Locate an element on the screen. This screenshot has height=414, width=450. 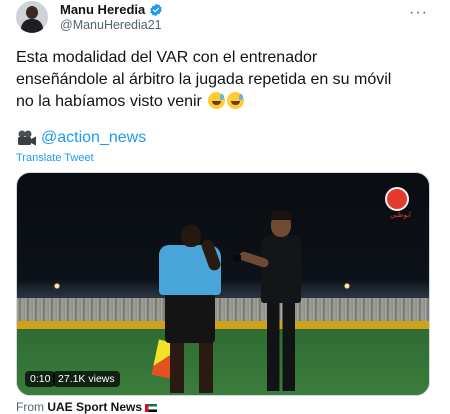
verified-badge-icon is located at coordinates (156, 9).